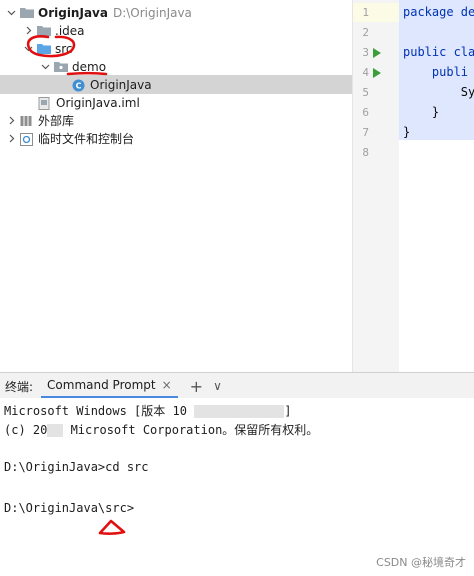 The image size is (474, 576). I want to click on source-folder-icon, so click(44, 48).